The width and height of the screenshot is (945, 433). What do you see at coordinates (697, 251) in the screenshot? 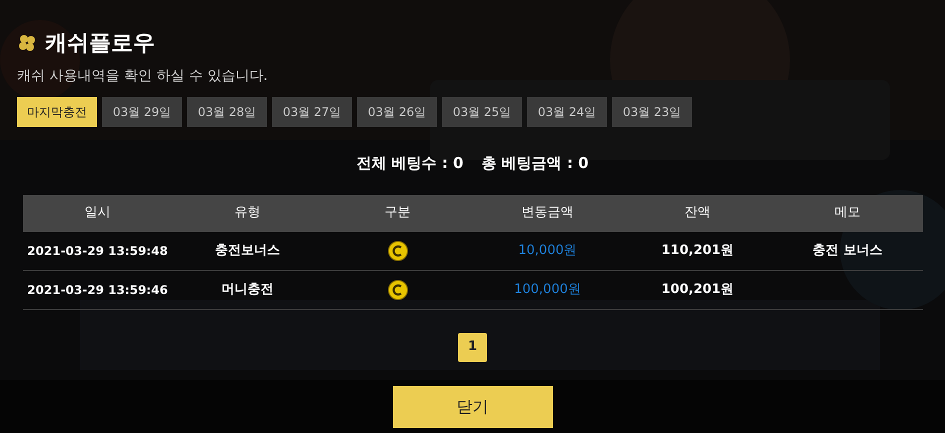
I see `table-cell-text: 110,201원` at bounding box center [697, 251].